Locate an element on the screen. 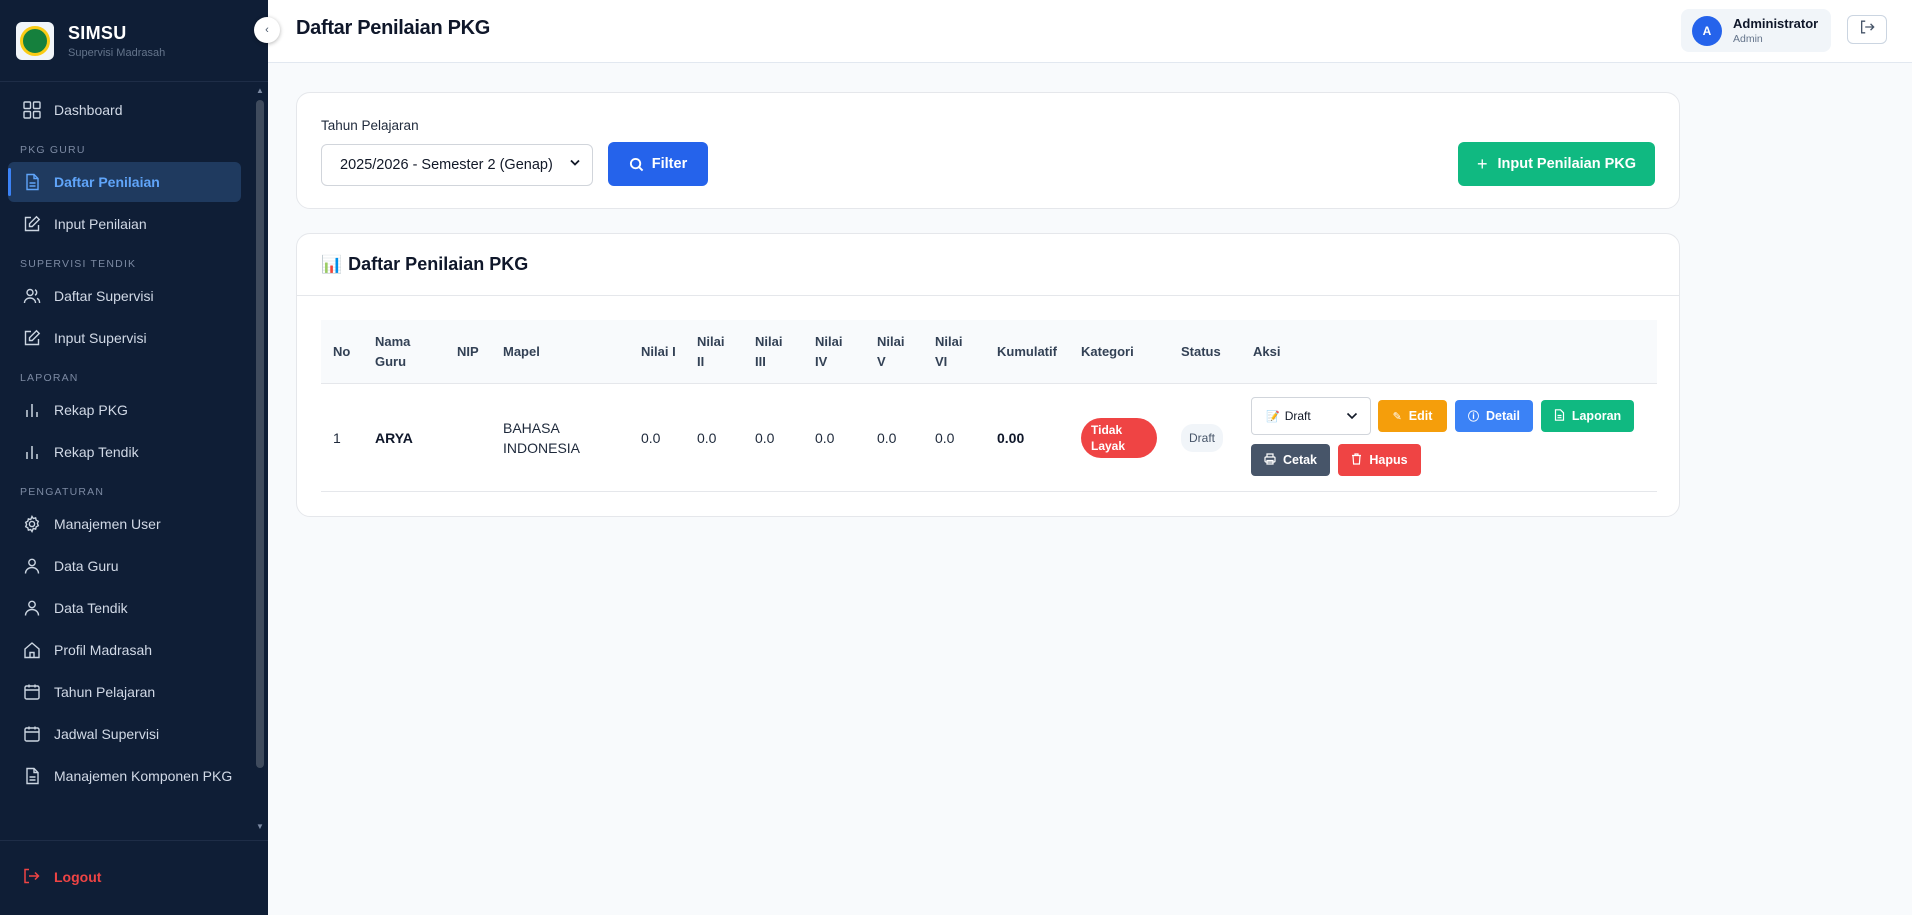  laporan-button: Laporan is located at coordinates (1587, 416).